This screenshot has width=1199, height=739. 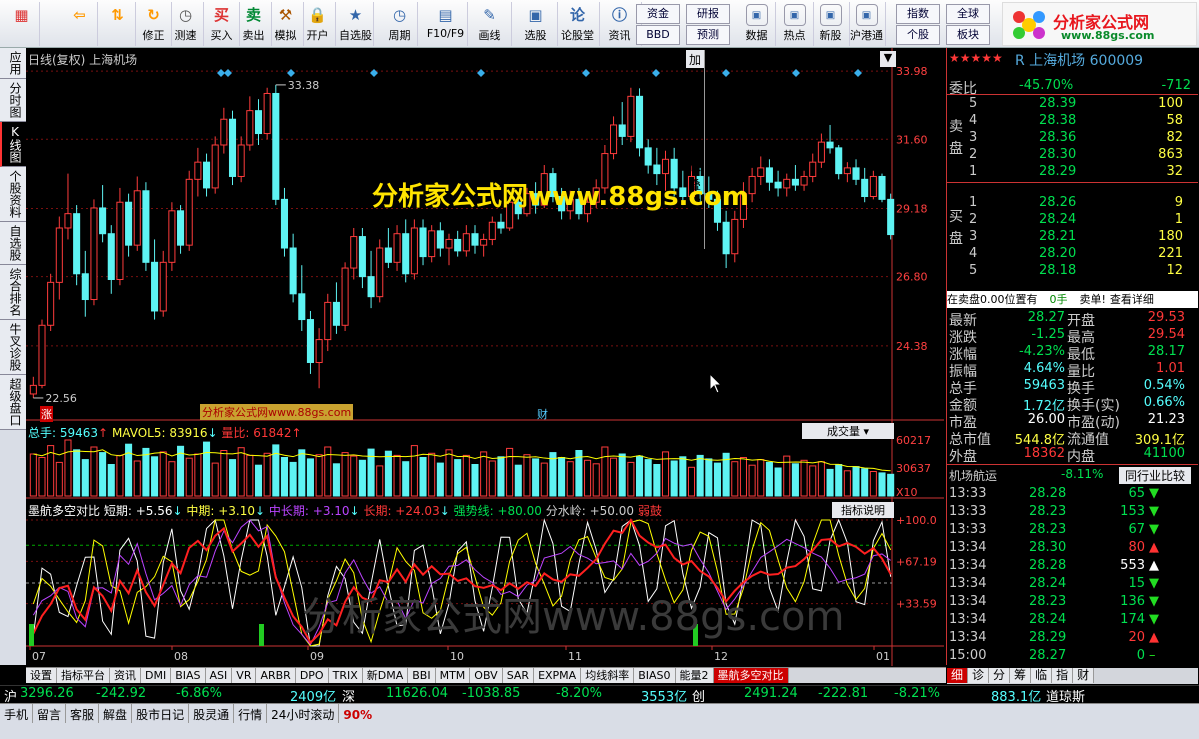 I want to click on right-tab-0: 细, so click(x=958, y=675).